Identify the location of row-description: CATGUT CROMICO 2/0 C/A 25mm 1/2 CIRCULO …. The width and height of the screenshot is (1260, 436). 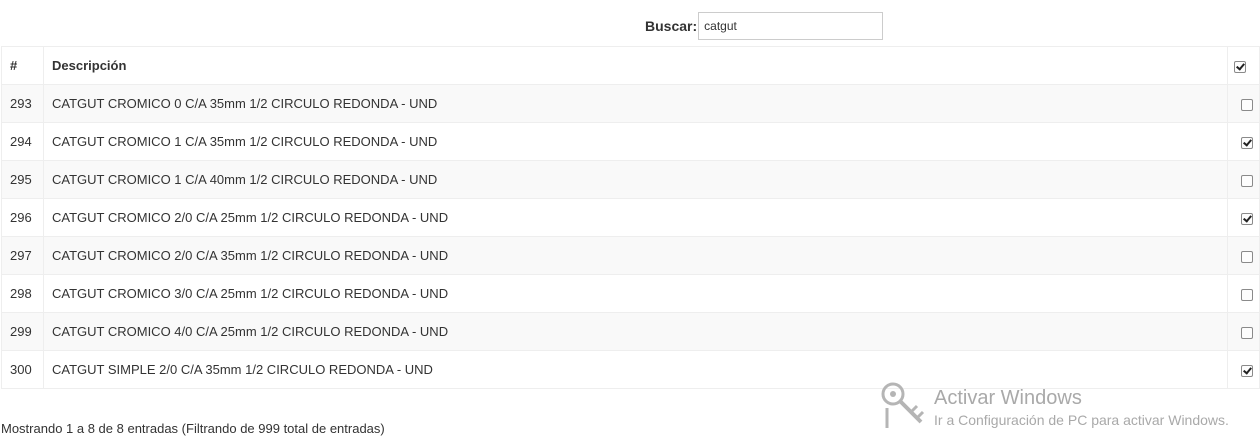
(635, 217).